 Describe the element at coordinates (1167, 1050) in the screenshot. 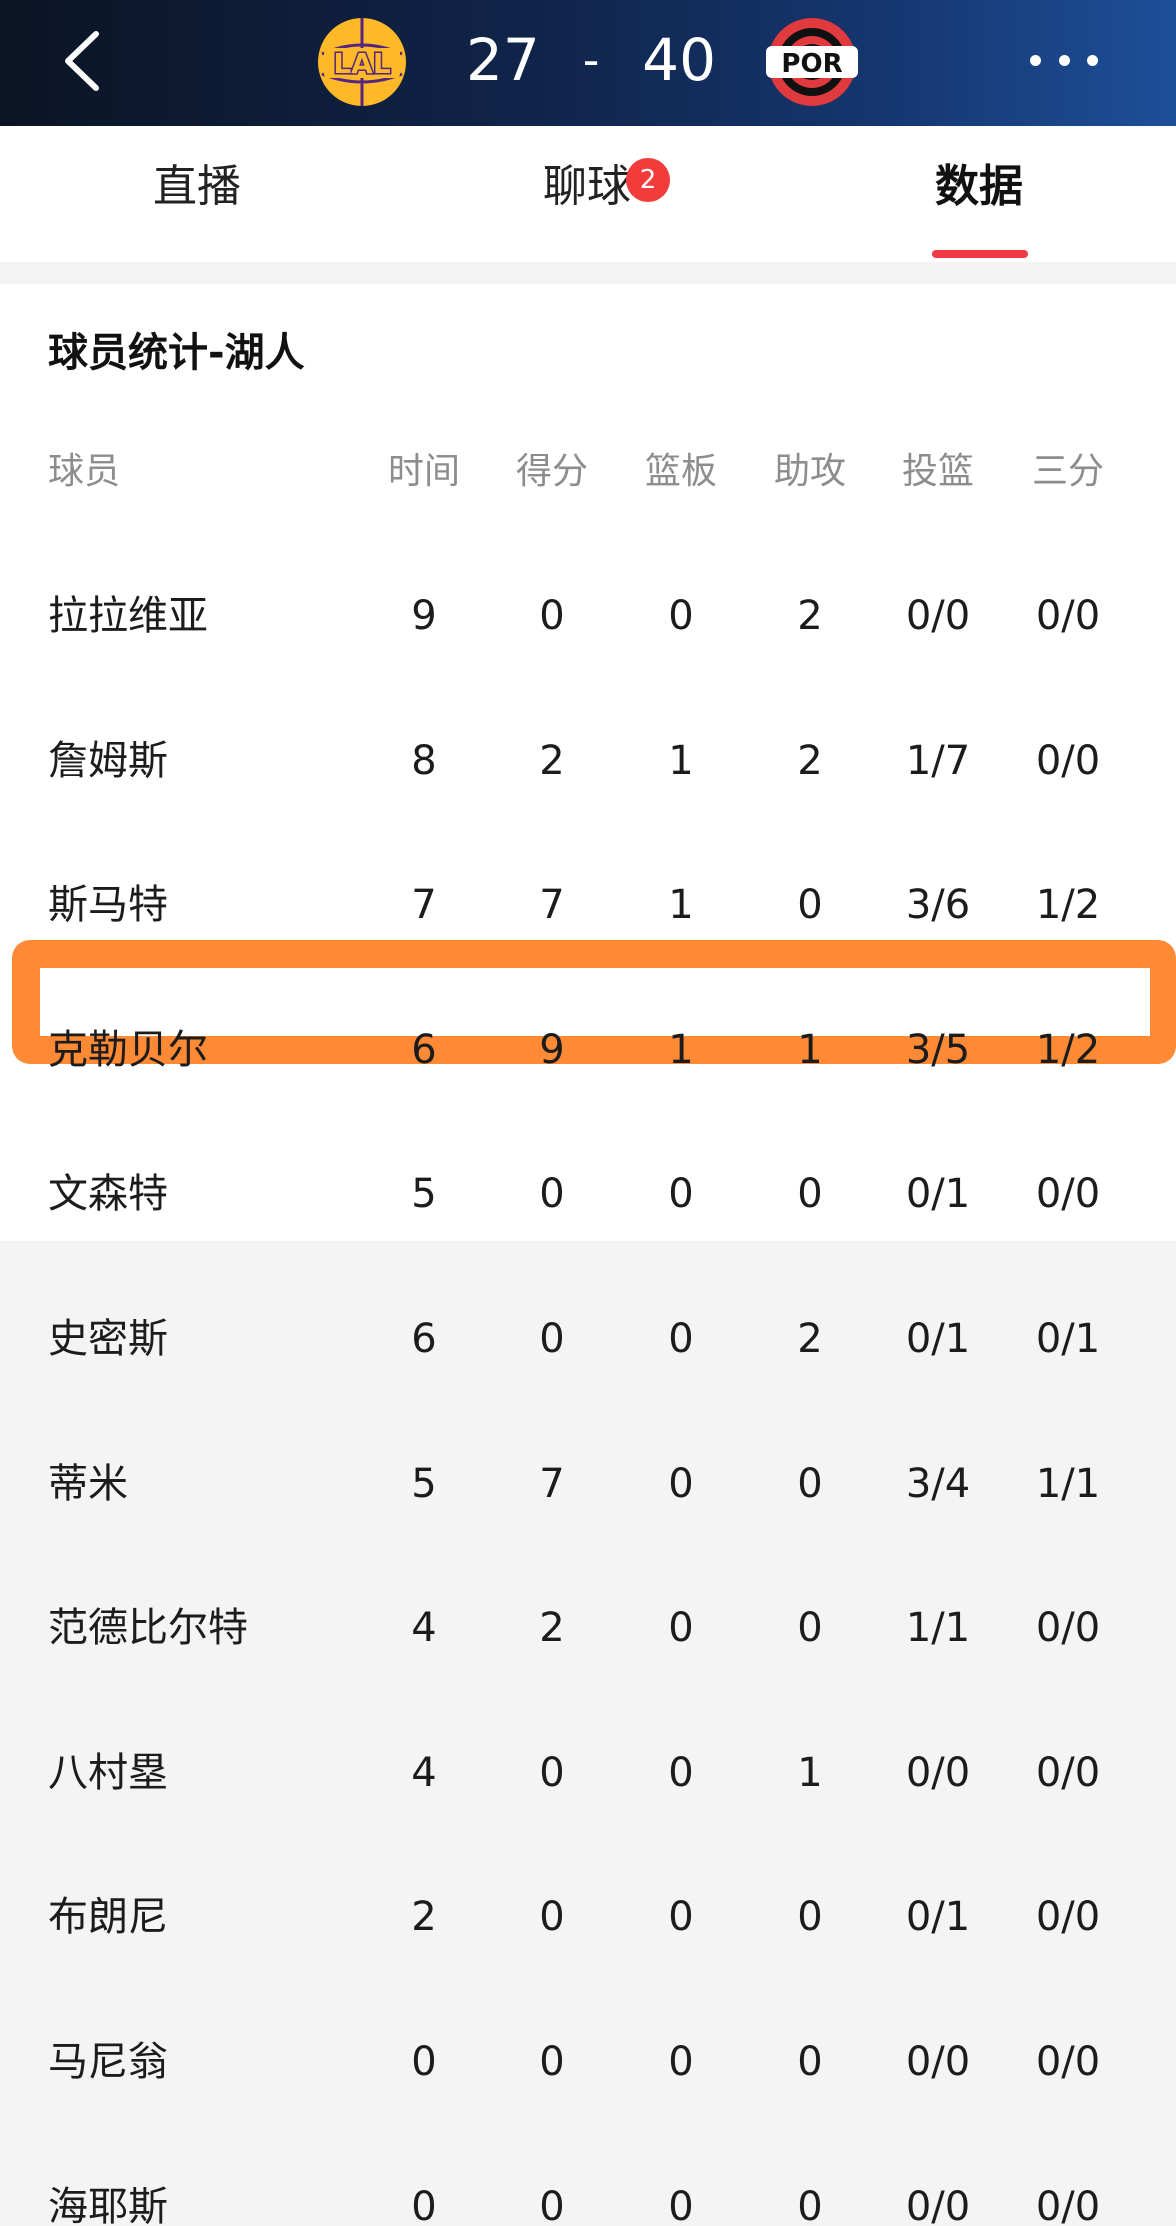

I see `stat-cell-ft` at that location.